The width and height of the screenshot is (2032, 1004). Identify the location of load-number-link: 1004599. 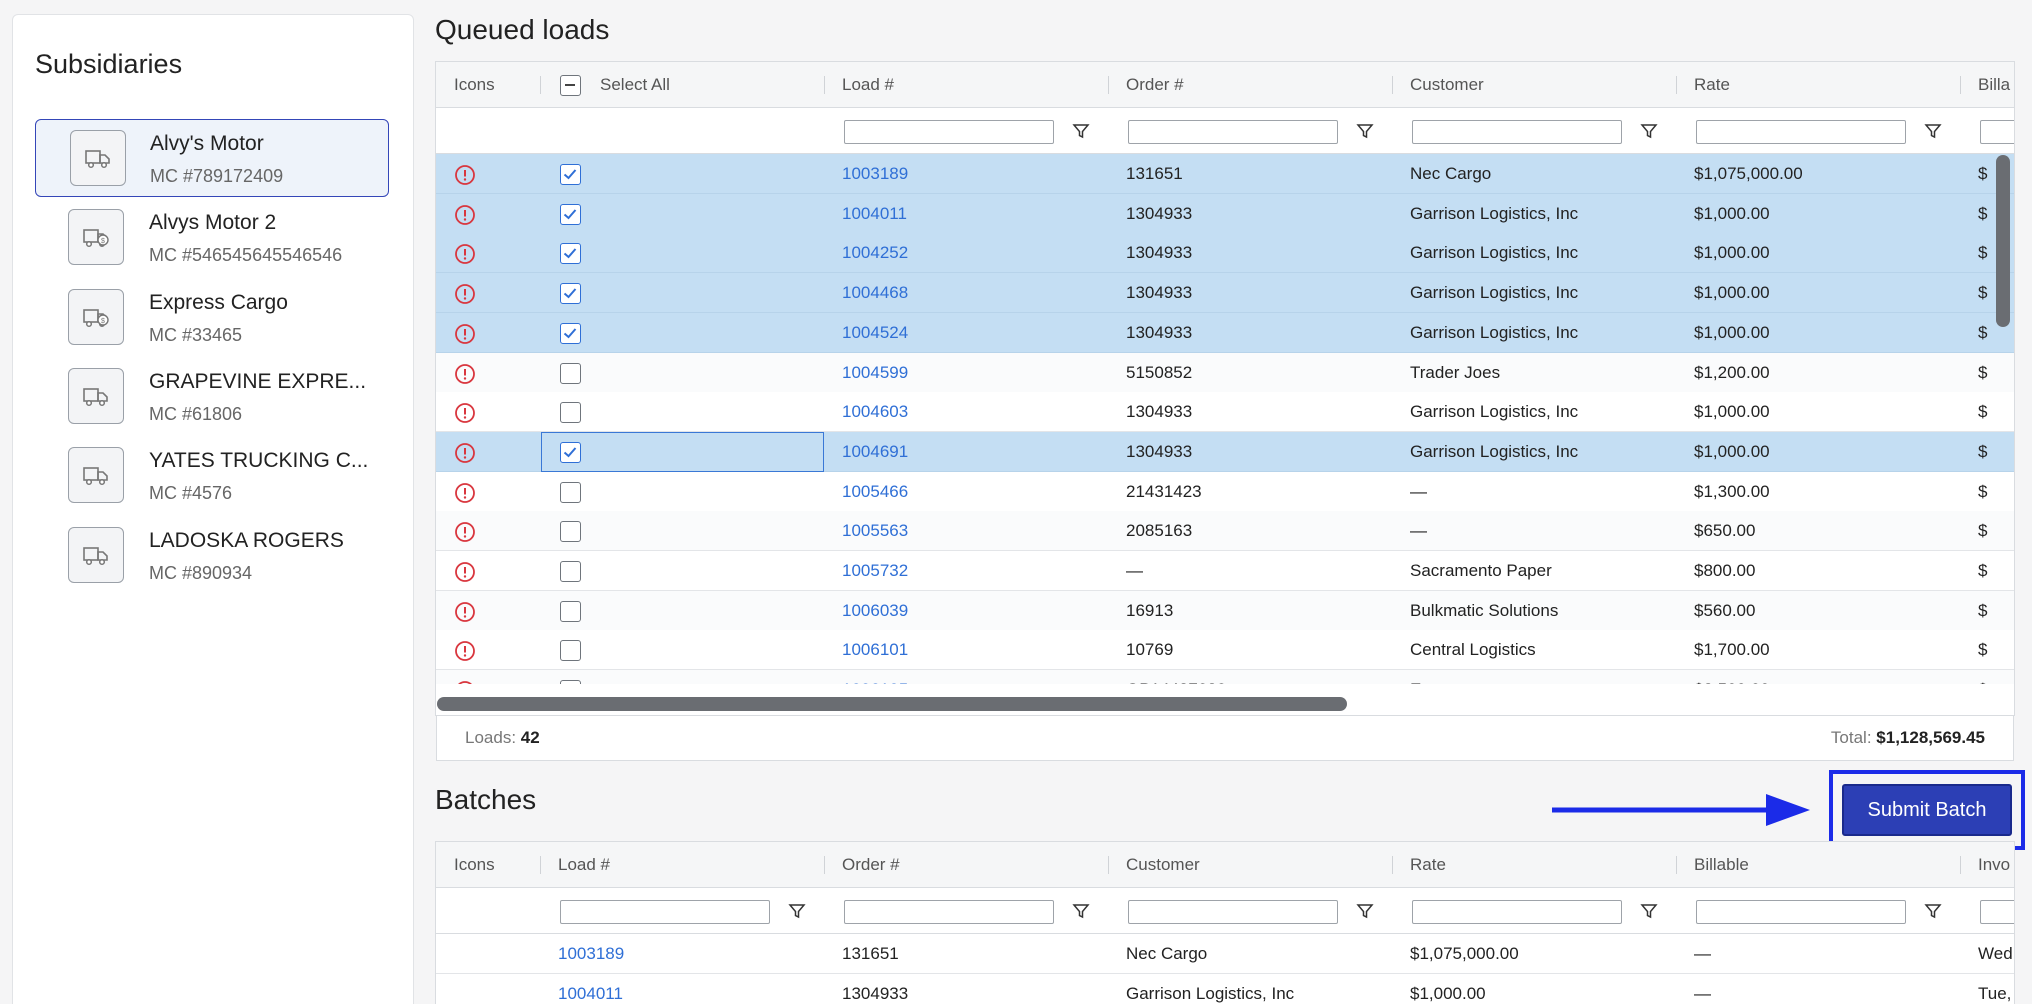
(966, 373).